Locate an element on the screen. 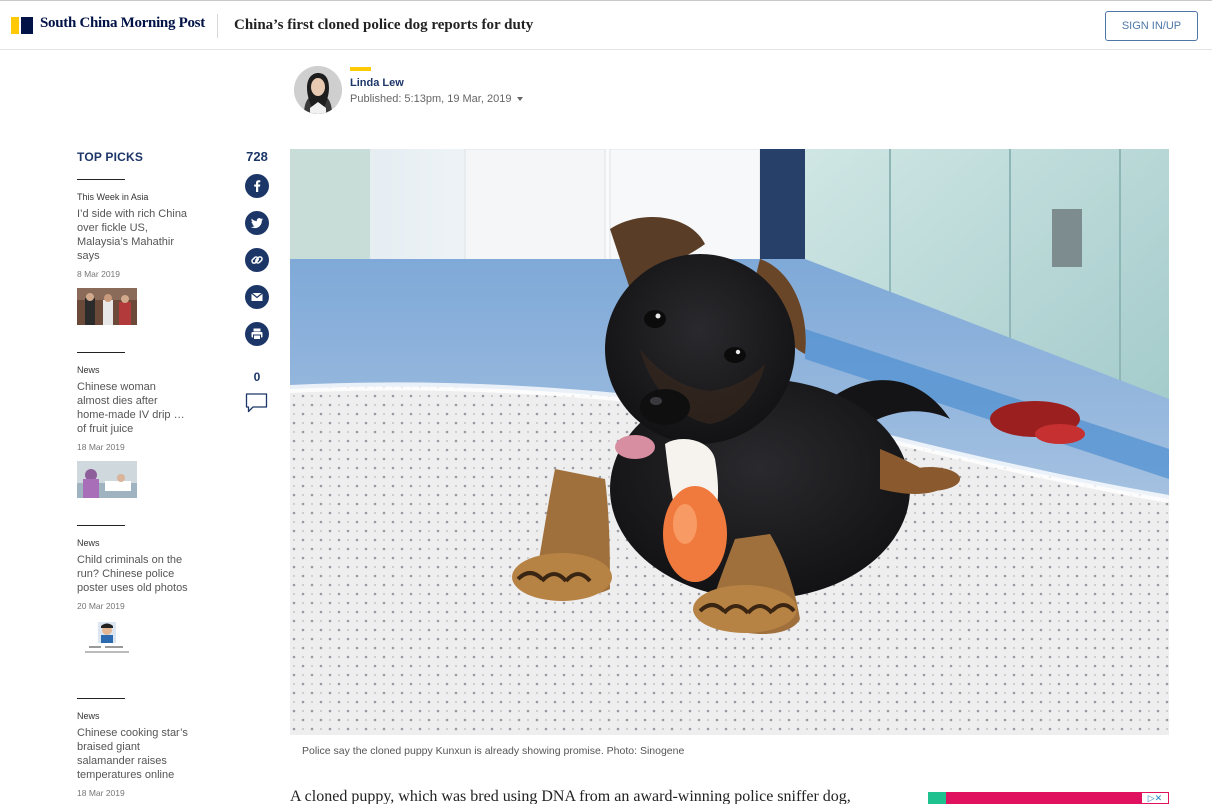 This screenshot has height=804, width=1212. share-count: 728 is located at coordinates (257, 156).